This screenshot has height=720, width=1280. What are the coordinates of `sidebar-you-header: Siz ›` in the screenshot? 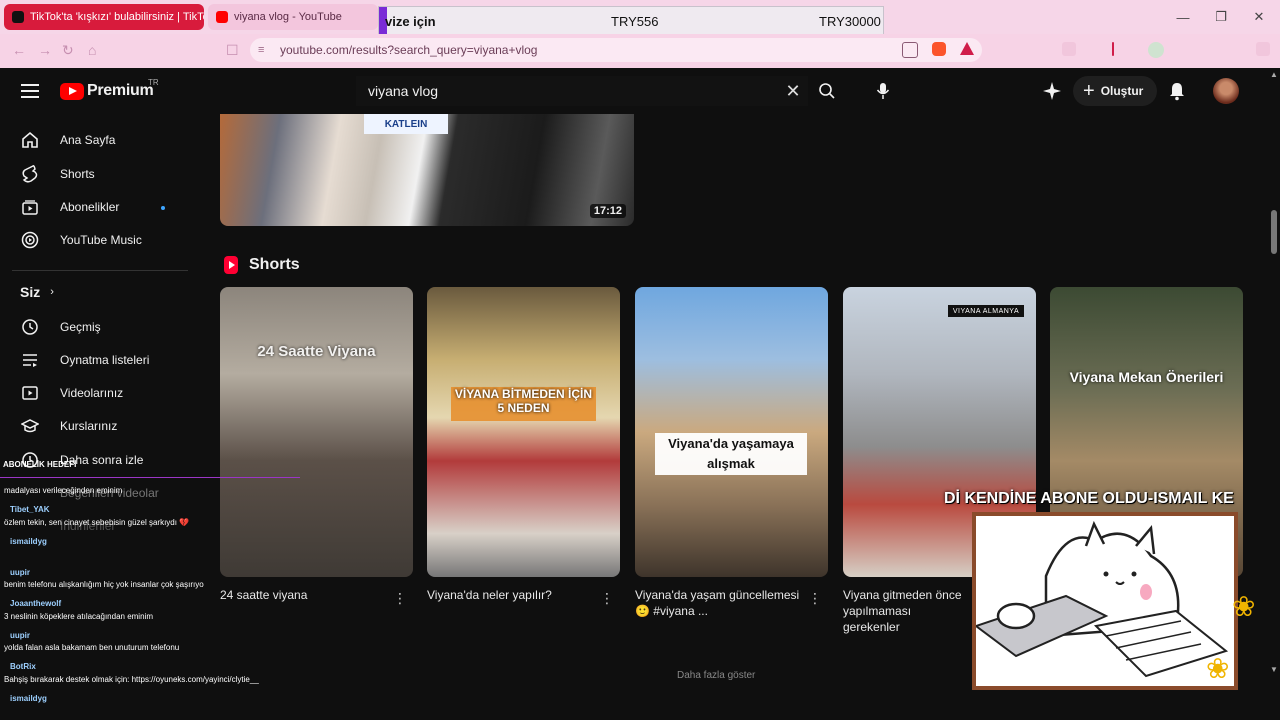 It's located at (37, 292).